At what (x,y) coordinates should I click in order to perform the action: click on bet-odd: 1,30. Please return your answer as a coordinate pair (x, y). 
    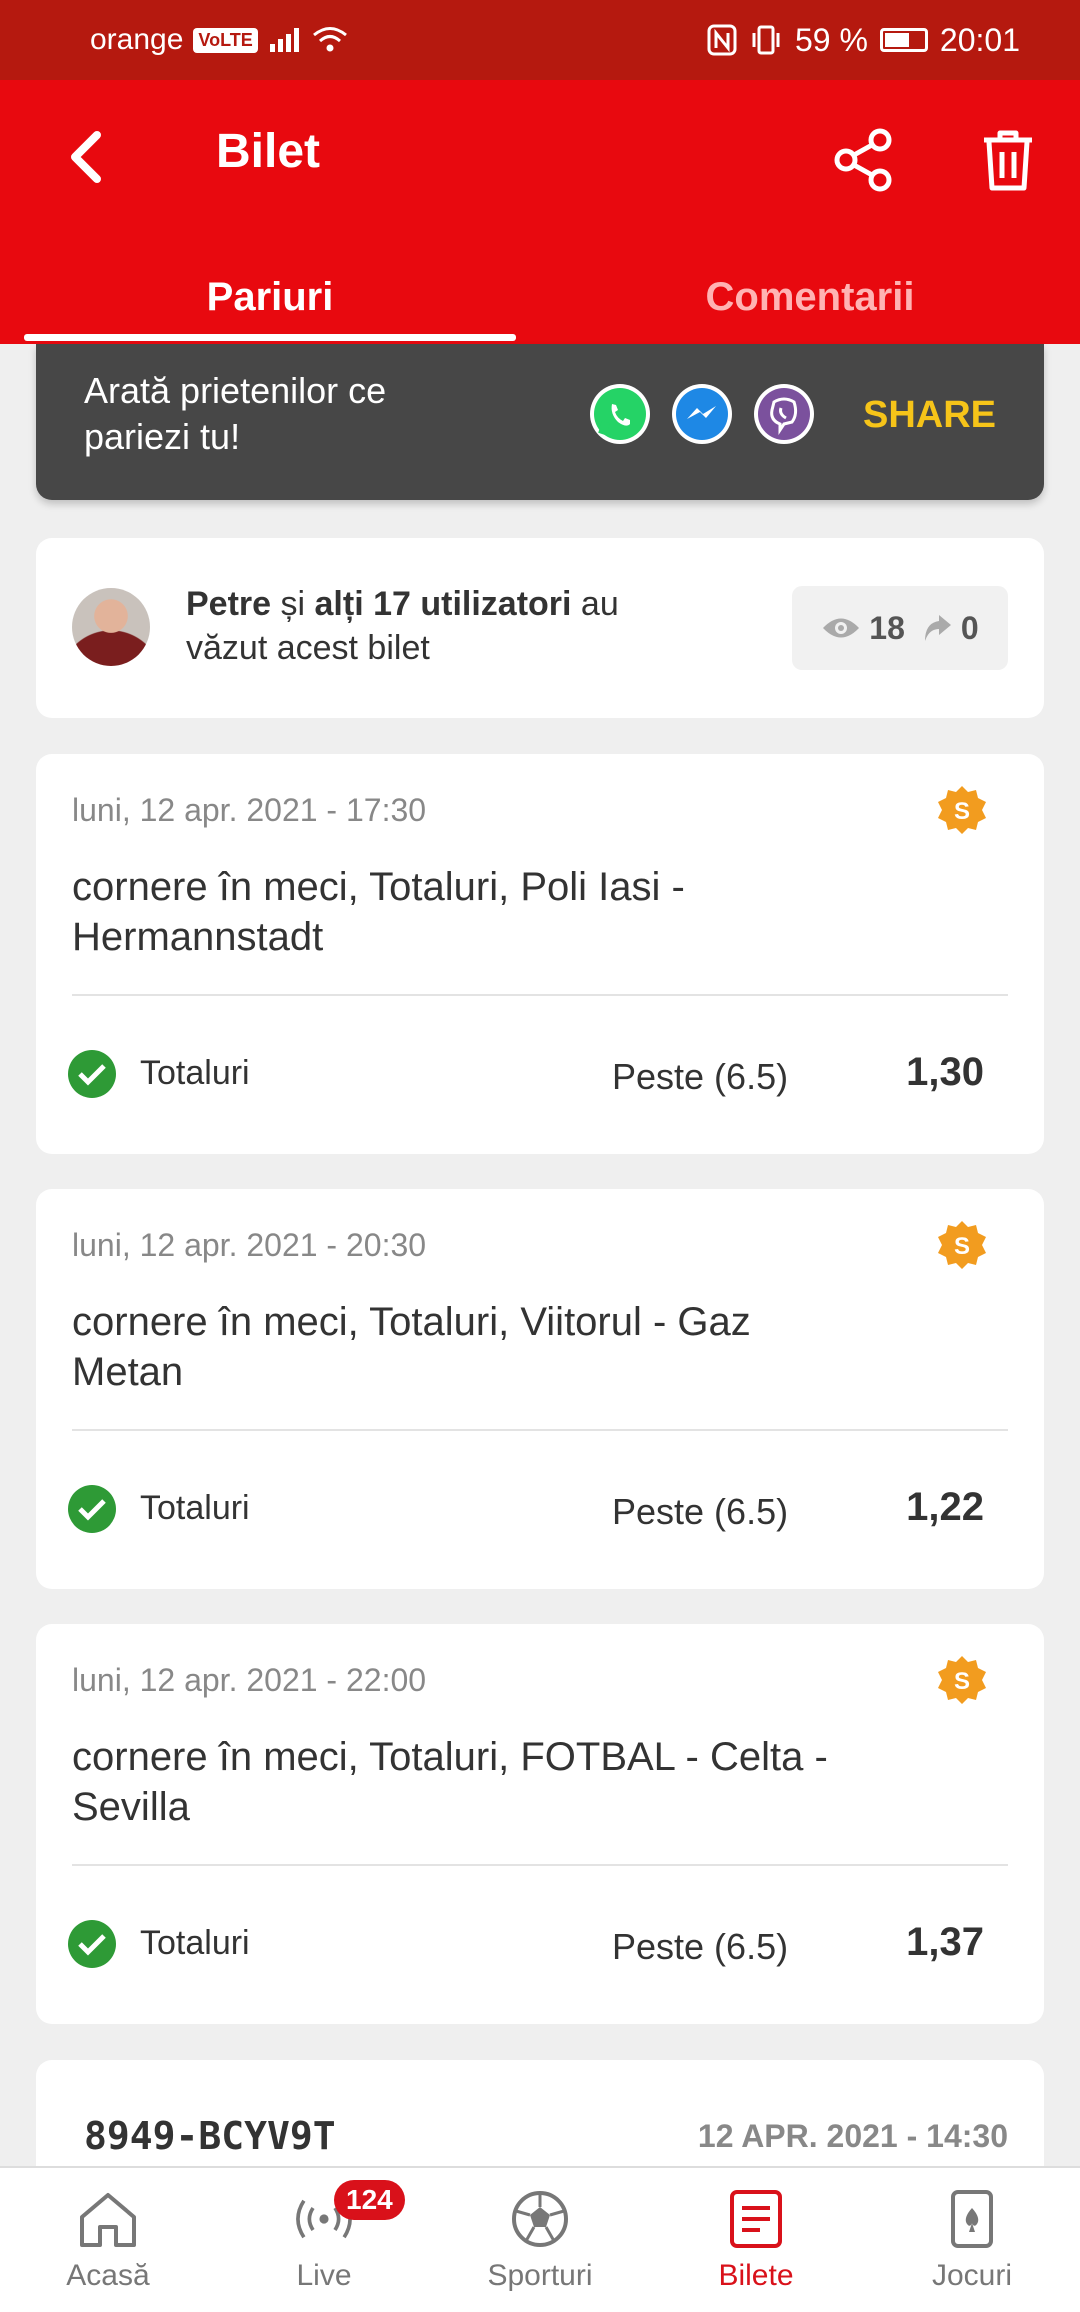
    Looking at the image, I should click on (945, 1072).